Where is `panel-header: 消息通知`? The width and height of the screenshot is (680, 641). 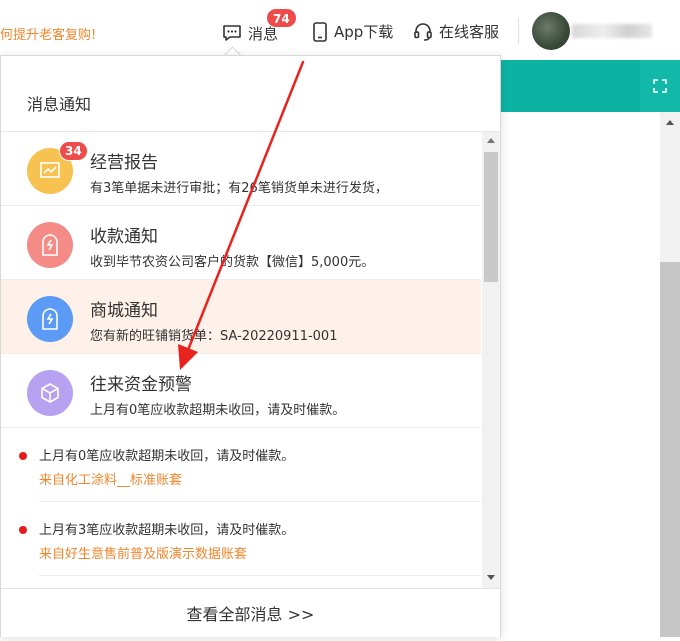
panel-header: 消息通知 is located at coordinates (250, 94).